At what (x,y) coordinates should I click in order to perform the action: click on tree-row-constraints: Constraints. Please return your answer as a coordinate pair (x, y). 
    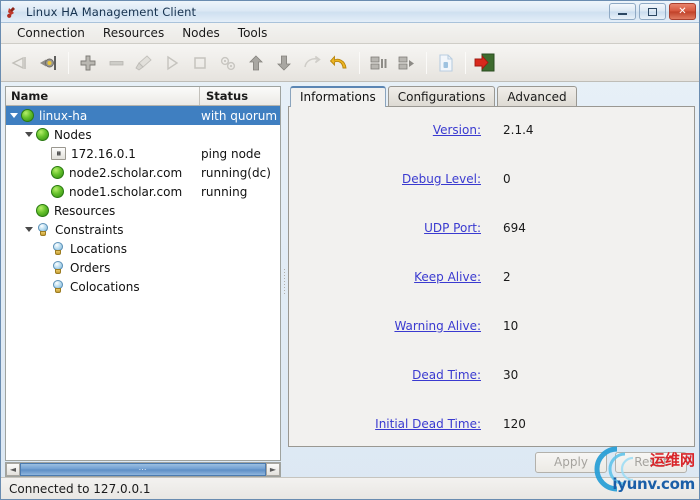
    Looking at the image, I should click on (143, 229).